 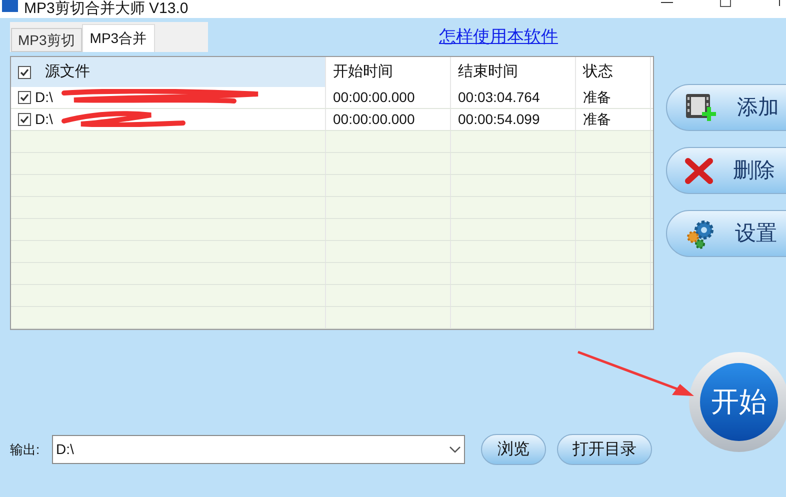 I want to click on side-button: 设置, so click(x=726, y=233).